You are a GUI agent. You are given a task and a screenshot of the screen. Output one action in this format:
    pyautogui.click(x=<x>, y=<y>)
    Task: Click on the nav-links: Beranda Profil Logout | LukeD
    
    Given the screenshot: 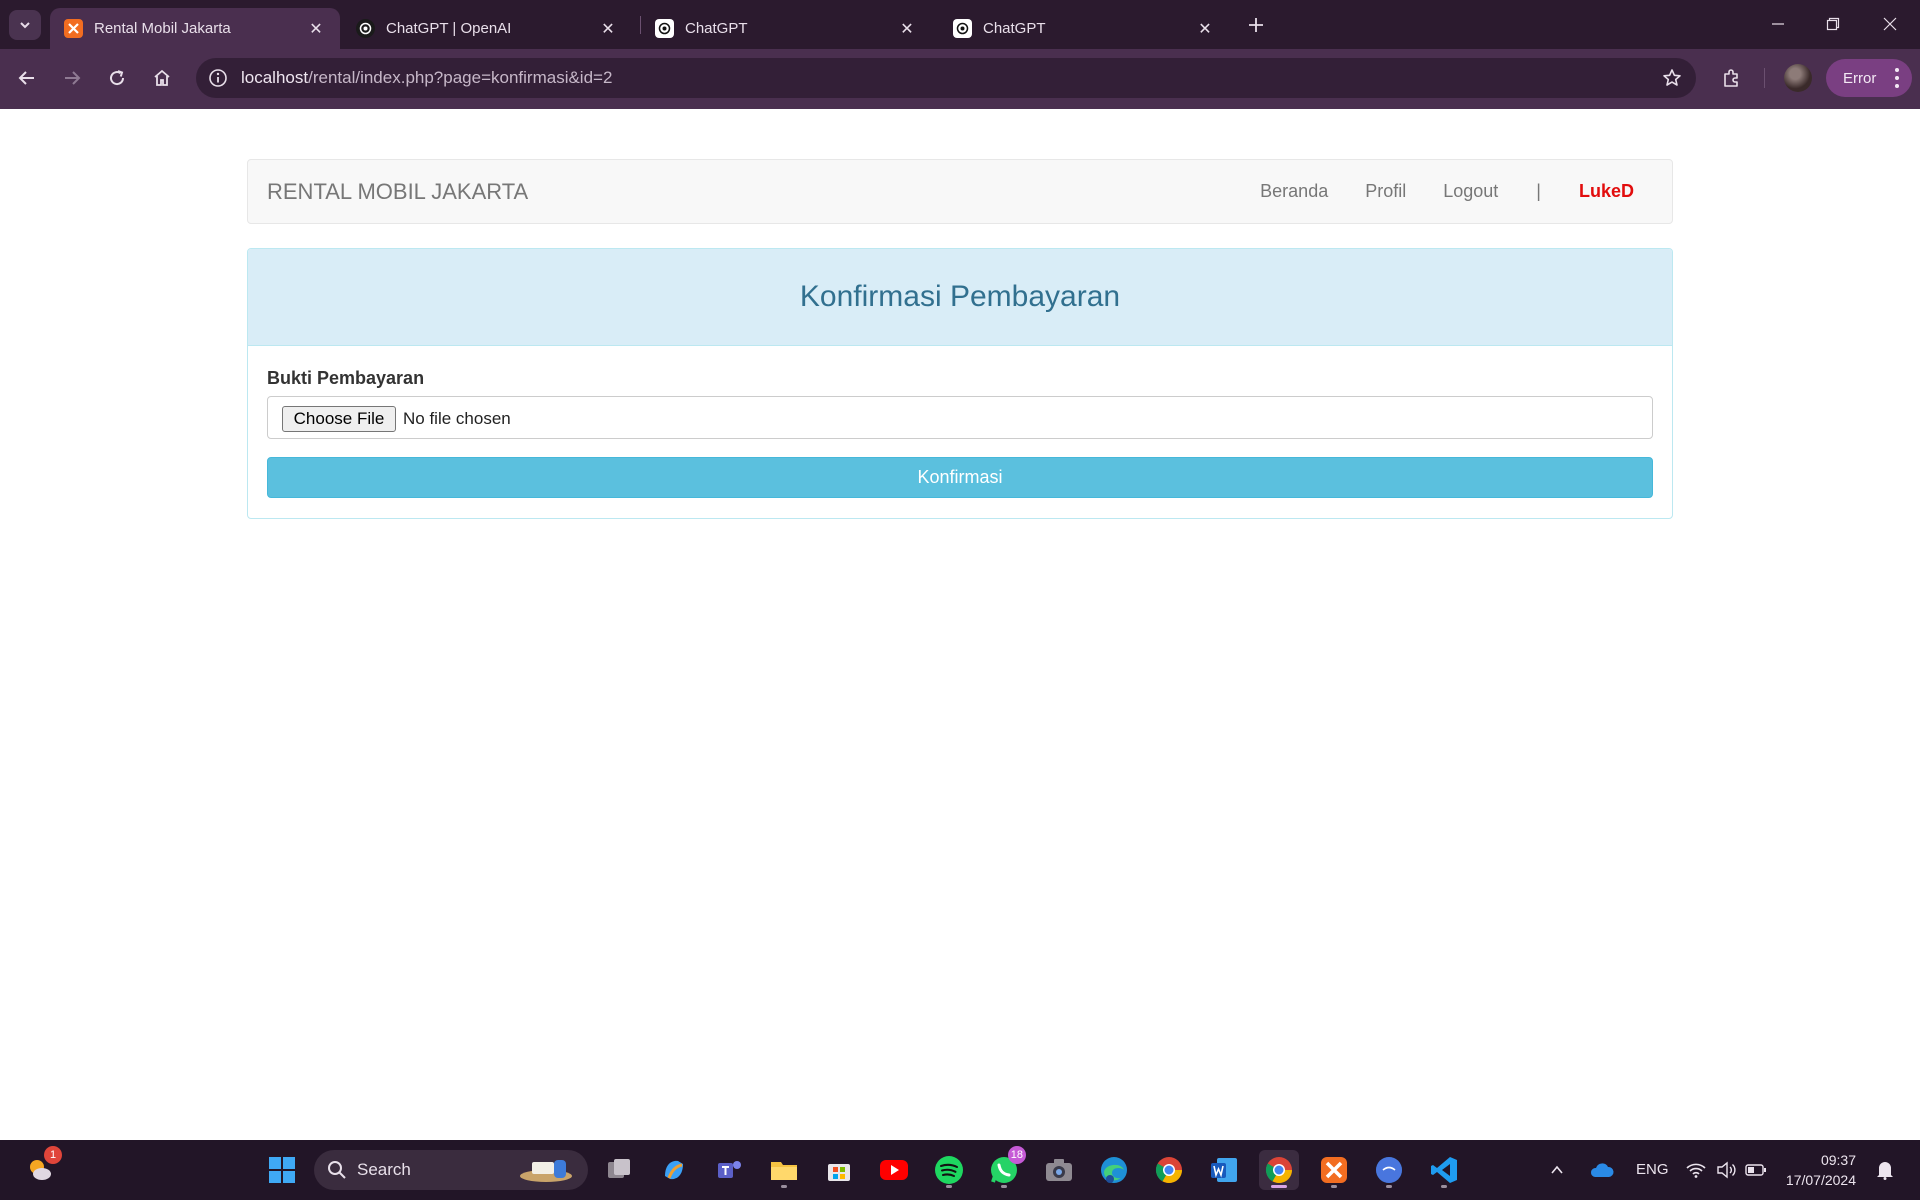 What is the action you would take?
    pyautogui.click(x=1428, y=191)
    